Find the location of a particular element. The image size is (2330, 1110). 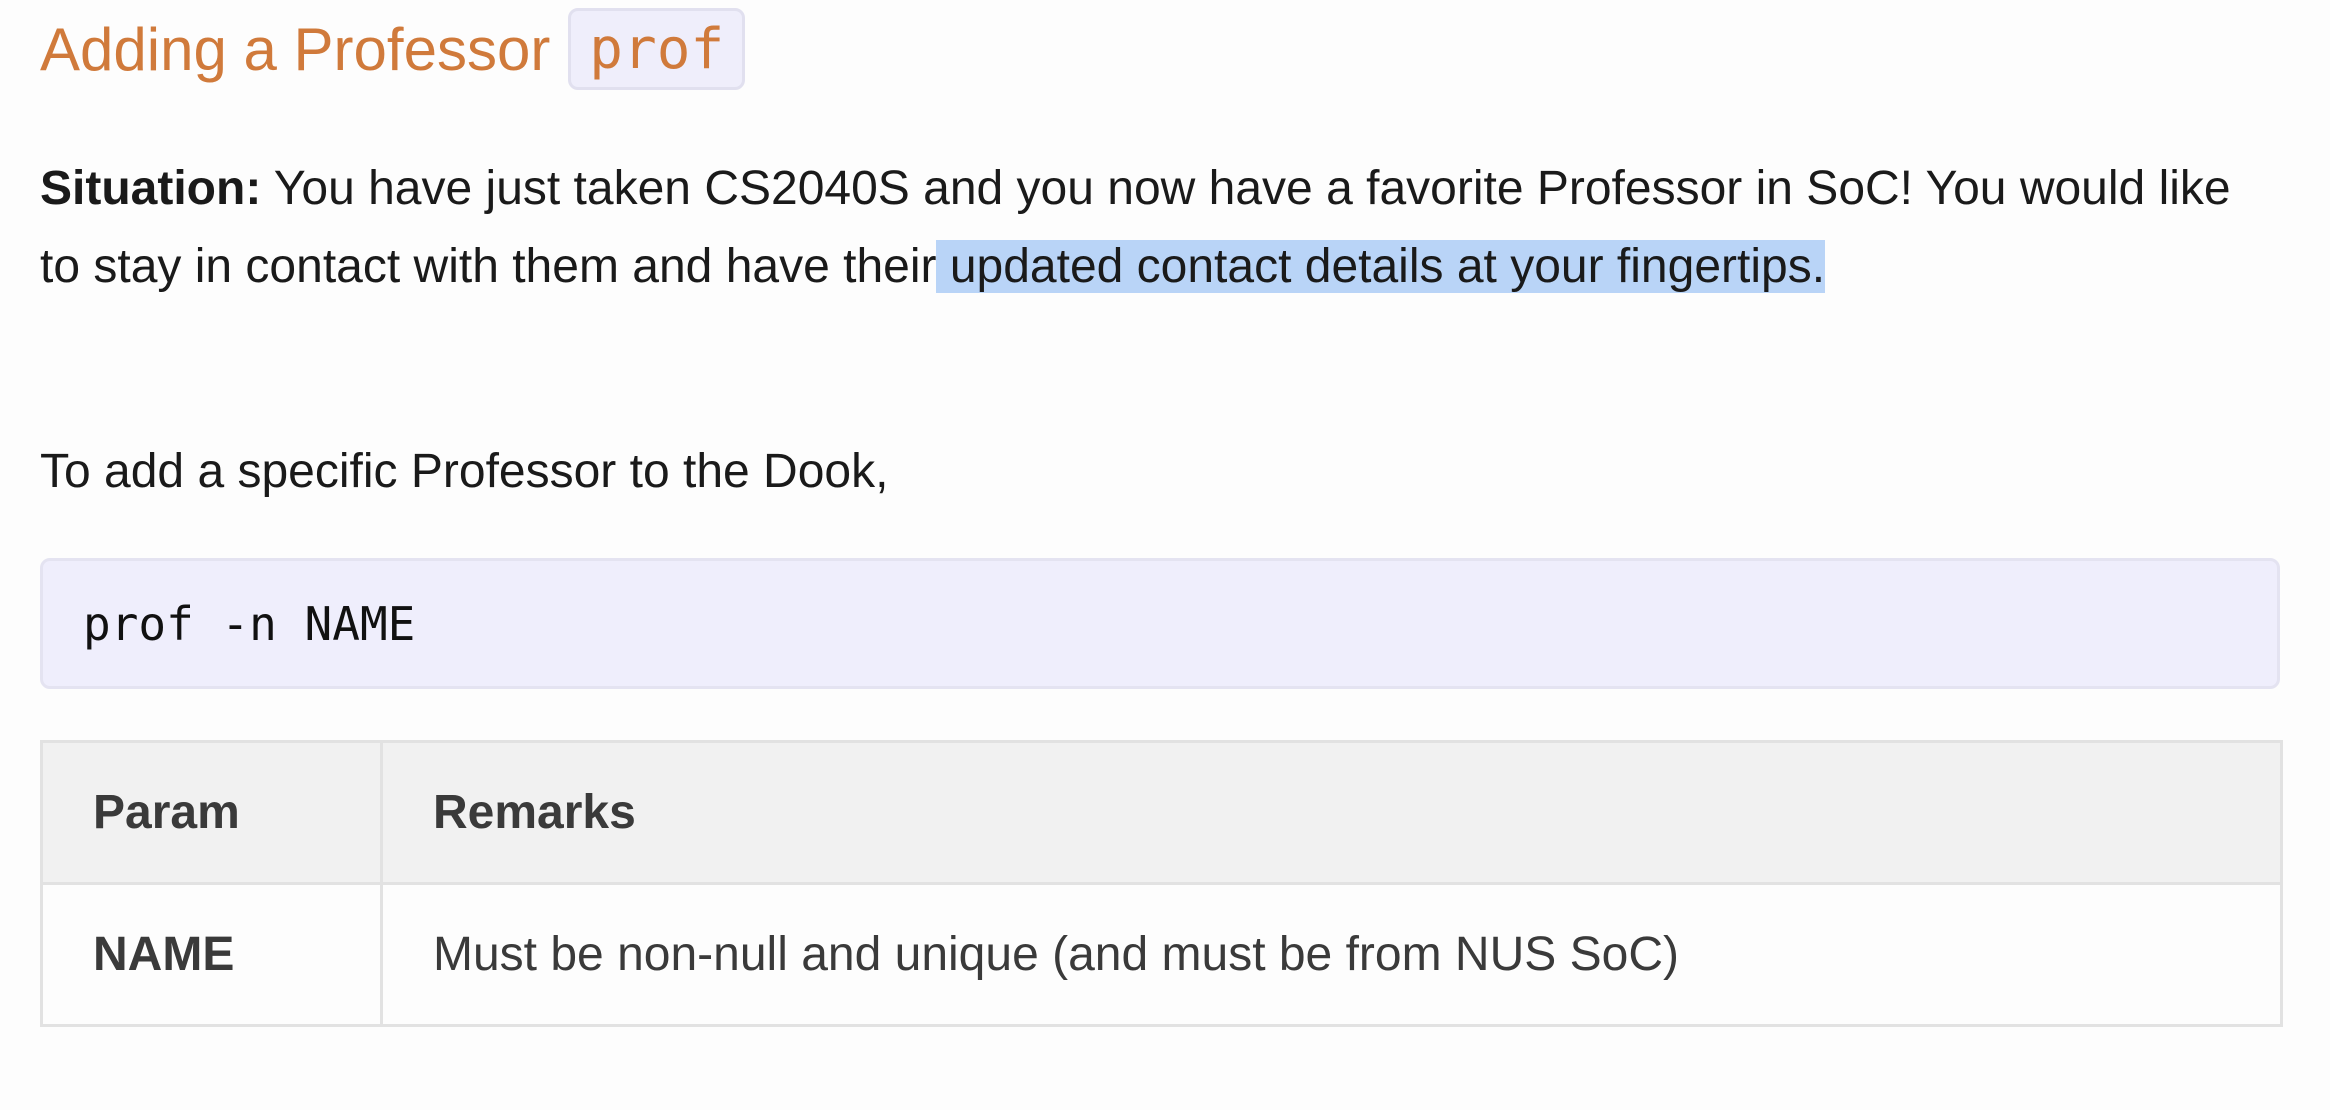

command-code-block: prof -n NAME is located at coordinates (1160, 623).